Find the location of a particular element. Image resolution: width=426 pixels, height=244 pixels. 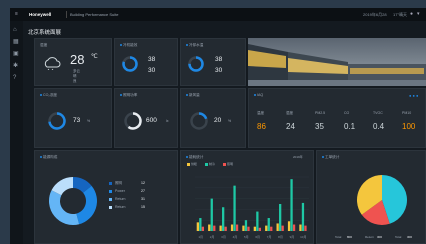

legend-dots-icon: ● ● ● is located at coordinates (414, 95).